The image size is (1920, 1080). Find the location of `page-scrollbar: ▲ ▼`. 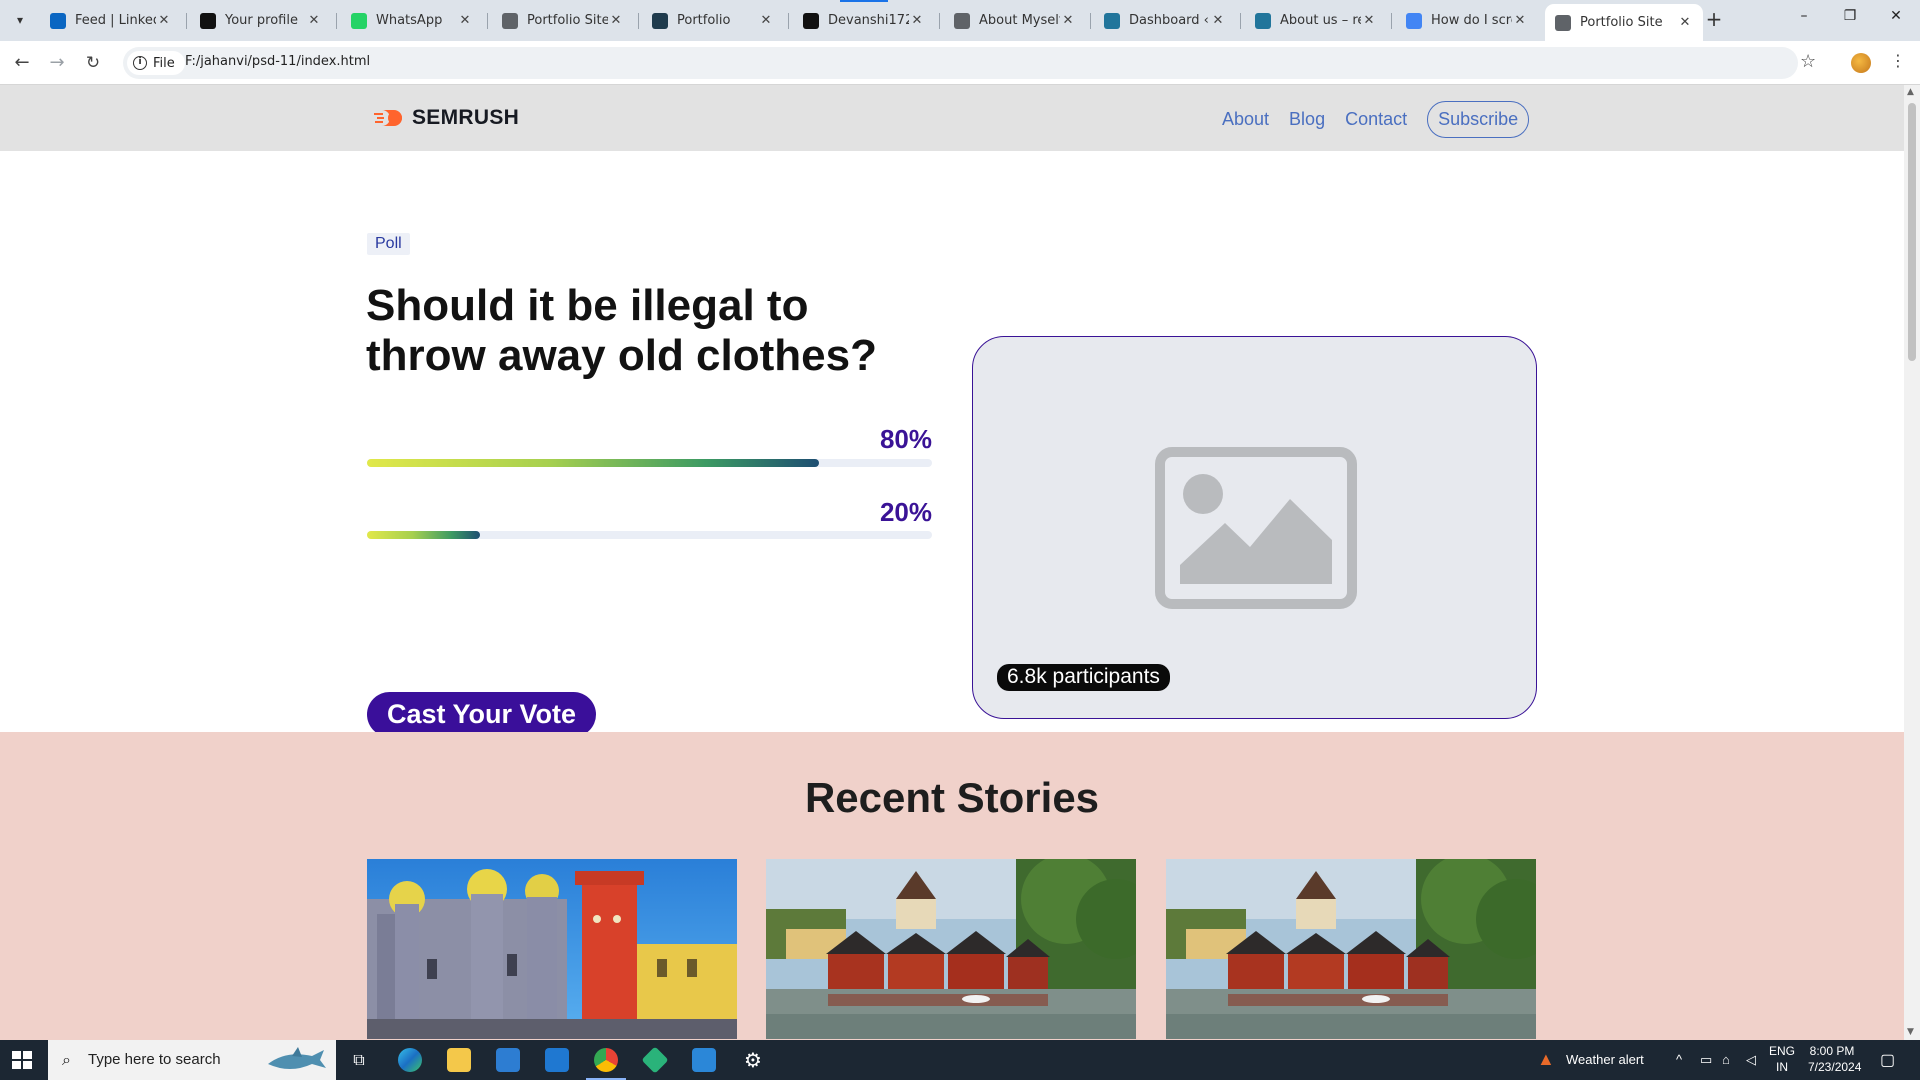

page-scrollbar: ▲ ▼ is located at coordinates (1912, 562).